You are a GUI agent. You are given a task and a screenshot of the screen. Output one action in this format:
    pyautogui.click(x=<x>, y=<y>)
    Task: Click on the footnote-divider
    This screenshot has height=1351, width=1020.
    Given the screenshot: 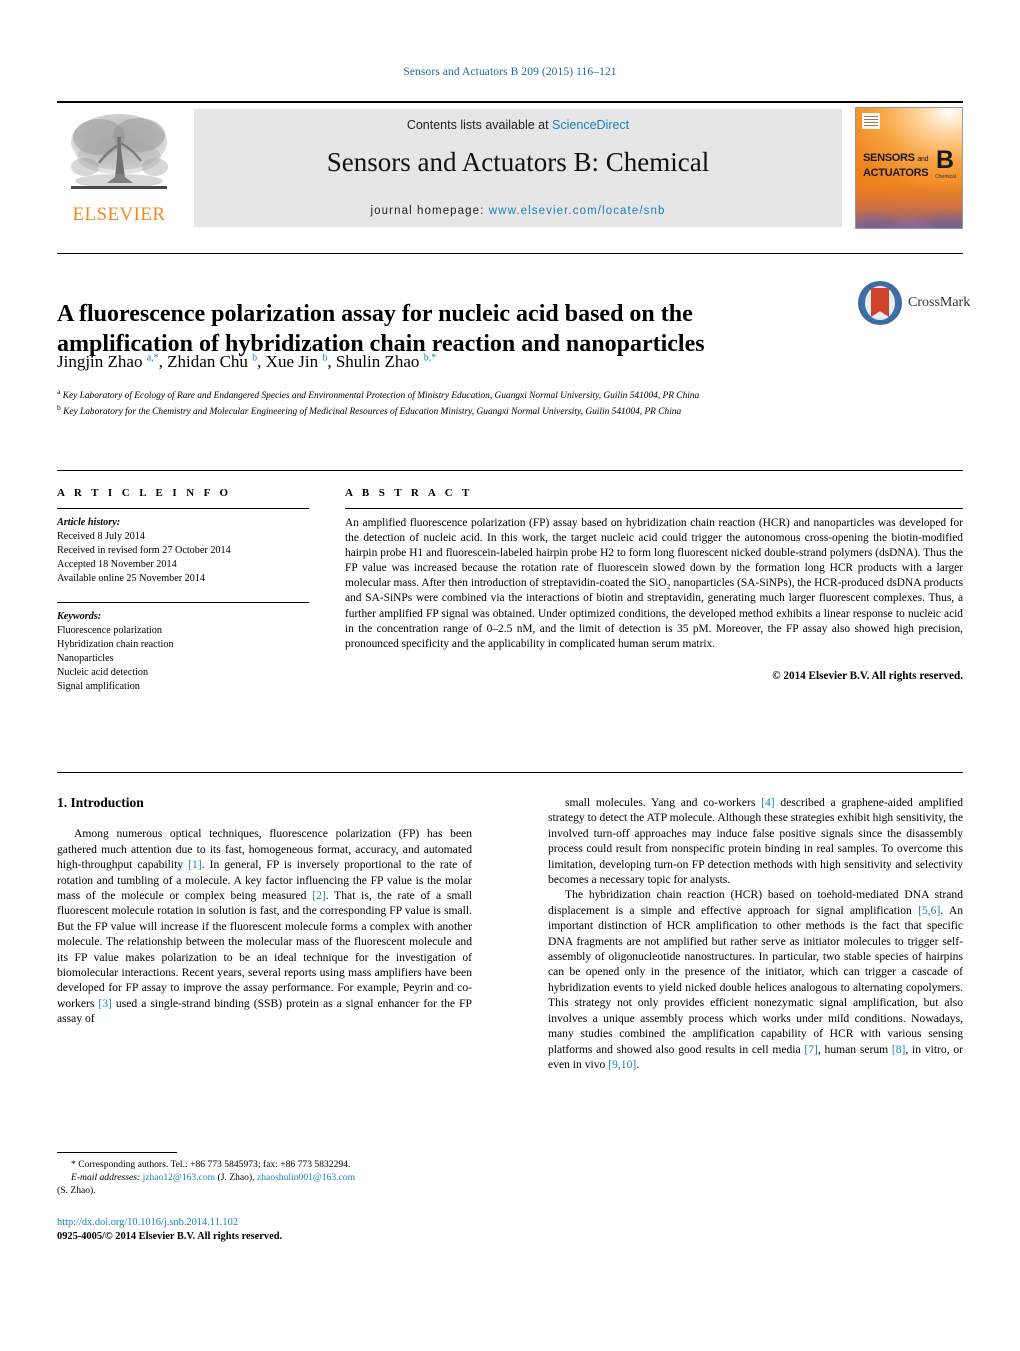 What is the action you would take?
    pyautogui.click(x=117, y=1152)
    